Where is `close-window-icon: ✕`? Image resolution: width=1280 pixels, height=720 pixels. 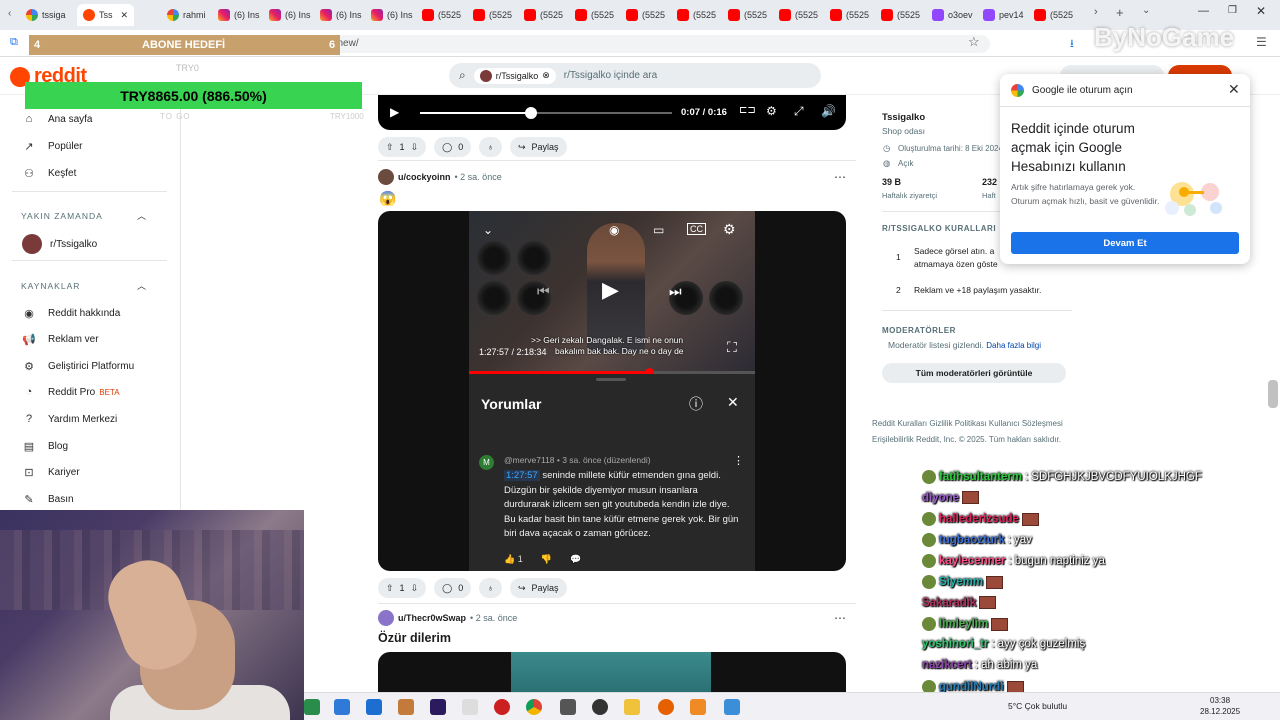 close-window-icon: ✕ is located at coordinates (1261, 11).